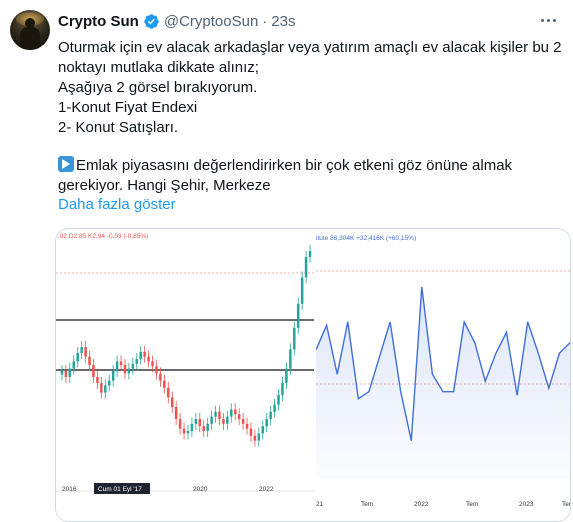 Image resolution: width=573 pixels, height=522 pixels. I want to click on tweet-line: 1-Konut Fiyat Endexi, so click(128, 107).